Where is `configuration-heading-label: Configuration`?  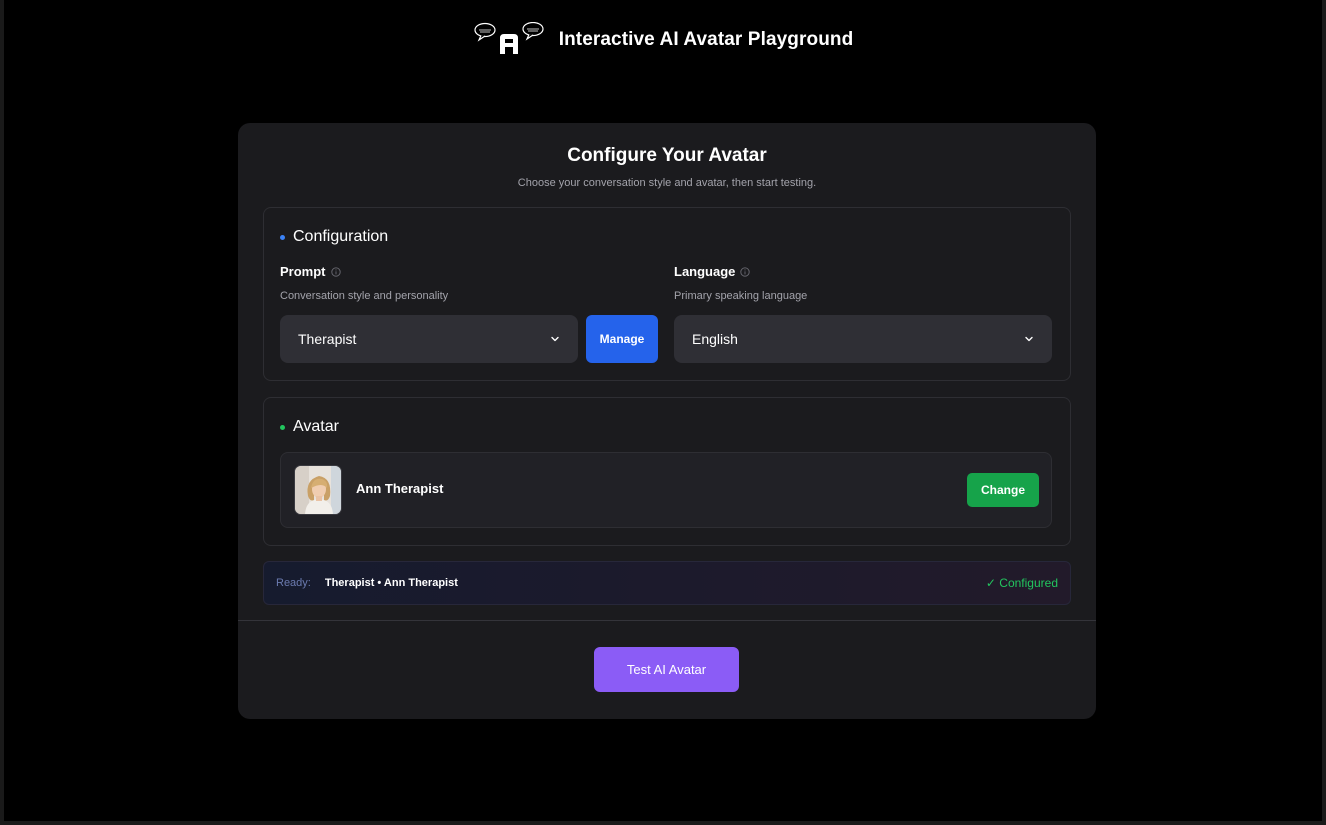 configuration-heading-label: Configuration is located at coordinates (341, 236).